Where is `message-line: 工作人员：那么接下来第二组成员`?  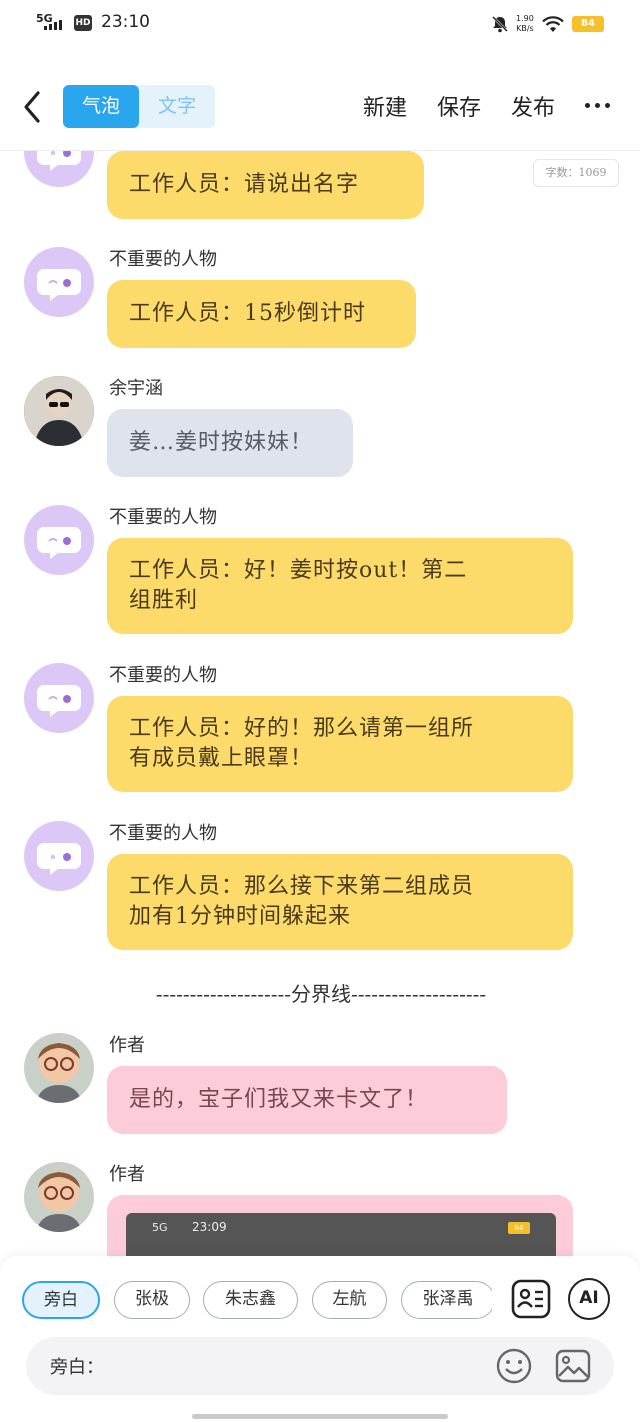
message-line: 工作人员：那么接下来第二组成员 is located at coordinates (302, 886).